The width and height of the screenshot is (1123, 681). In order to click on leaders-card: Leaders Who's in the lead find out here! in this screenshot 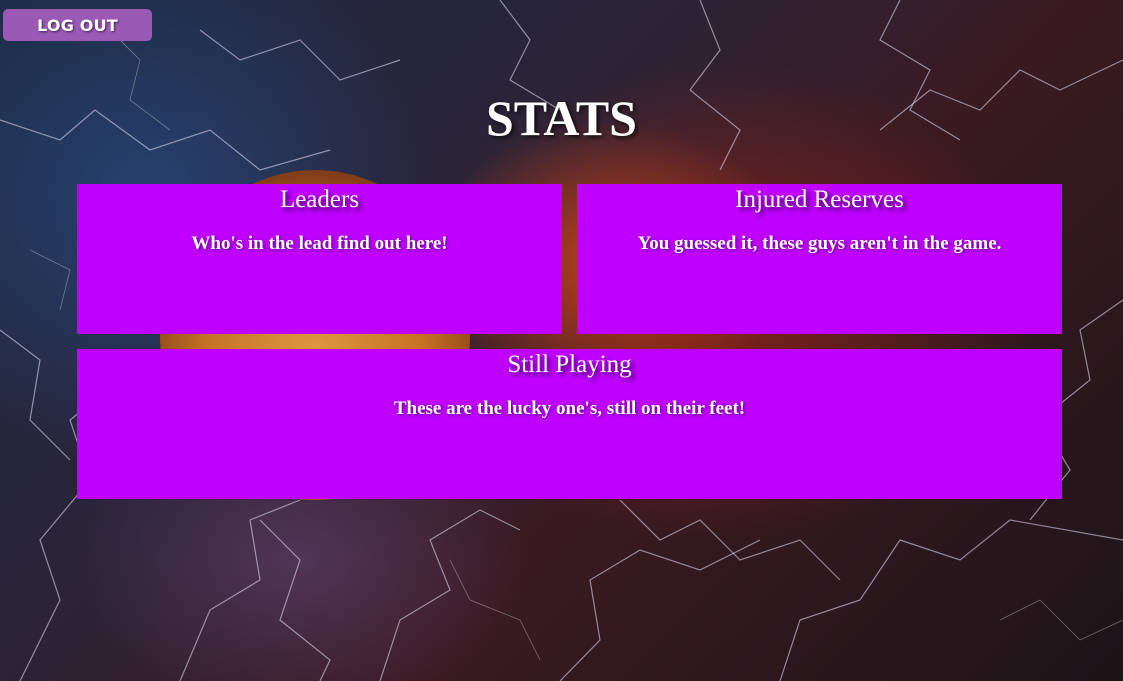, I will do `click(319, 259)`.